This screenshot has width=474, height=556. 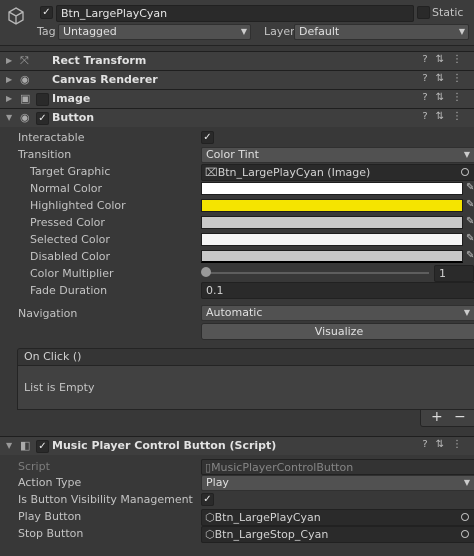 I want to click on normal-color-label: Normal Color, so click(x=66, y=188).